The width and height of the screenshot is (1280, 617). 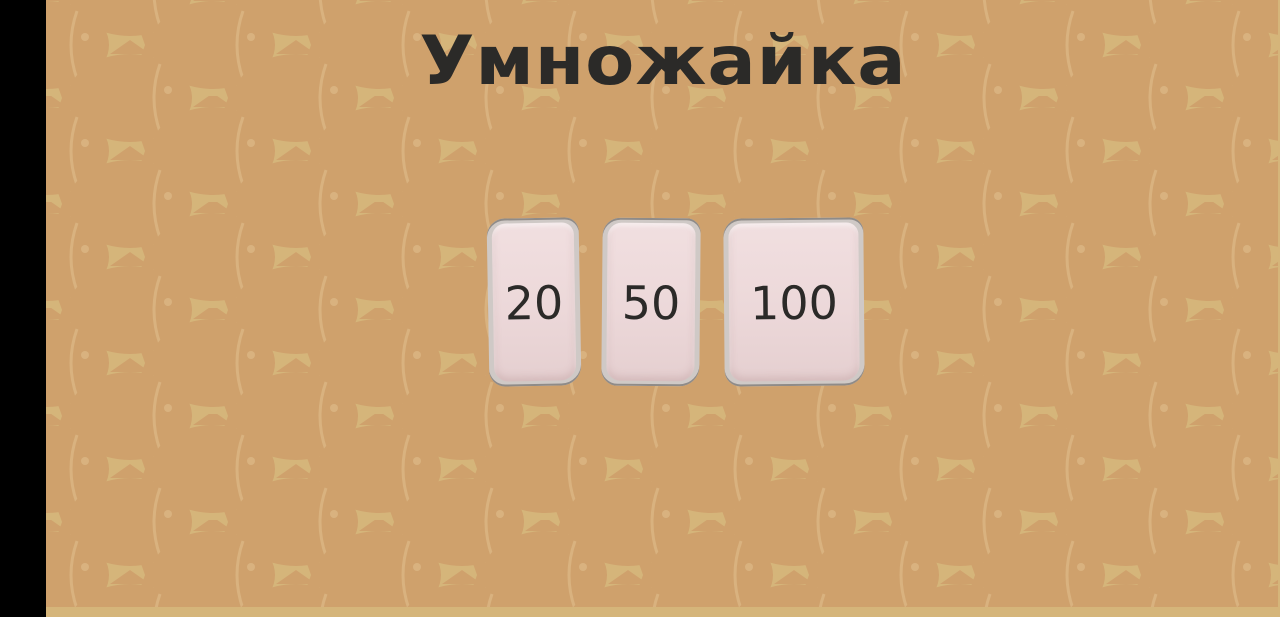 I want to click on option-20-button: 20, so click(x=534, y=302).